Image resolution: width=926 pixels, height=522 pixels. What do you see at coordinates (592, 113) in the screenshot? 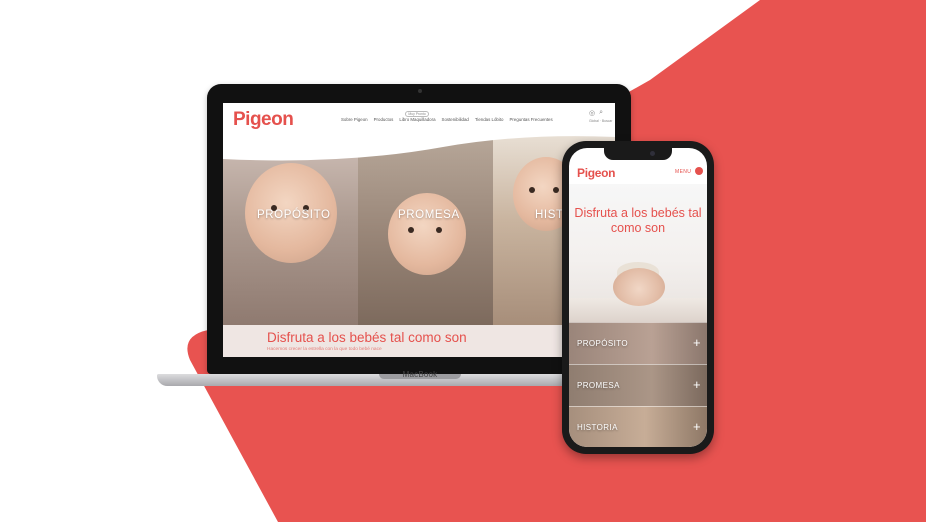
I see `globe-icon: ◎` at bounding box center [592, 113].